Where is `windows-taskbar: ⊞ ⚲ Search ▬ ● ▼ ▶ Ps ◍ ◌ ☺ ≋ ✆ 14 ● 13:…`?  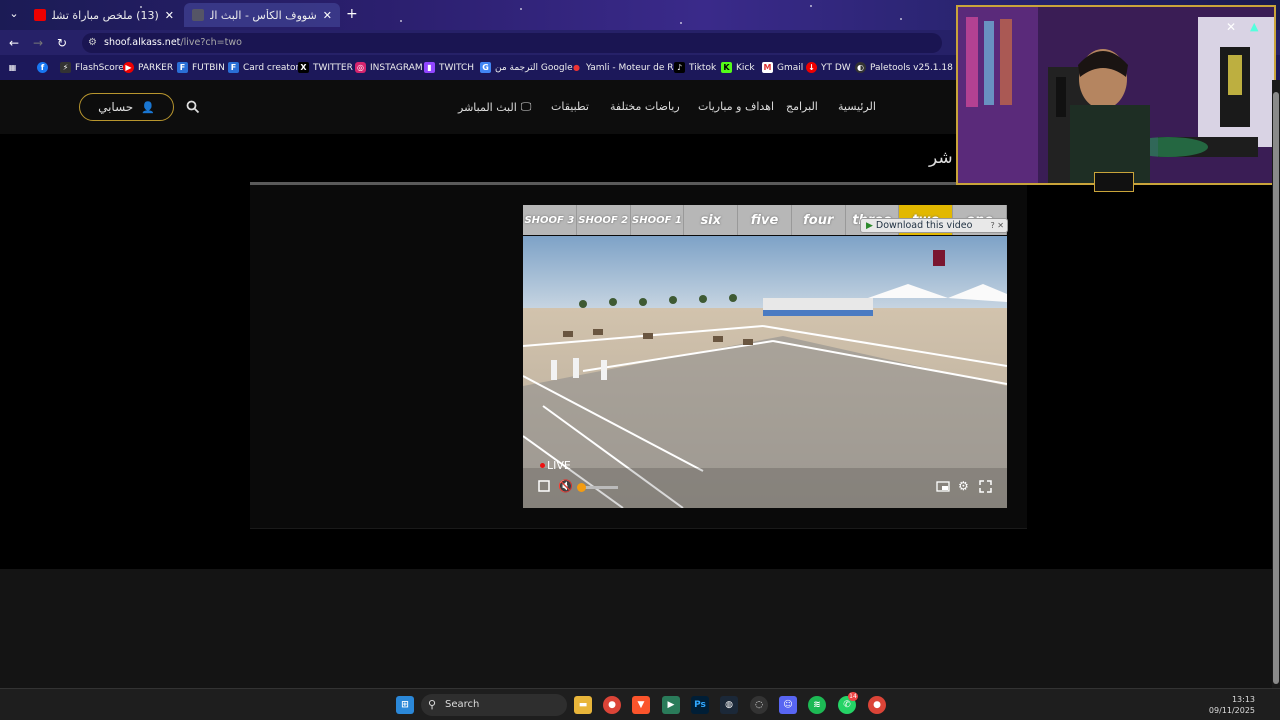
windows-taskbar: ⊞ ⚲ Search ▬ ● ▼ ▶ Ps ◍ ◌ ☺ ≋ ✆ 14 ● 13:… is located at coordinates (640, 704).